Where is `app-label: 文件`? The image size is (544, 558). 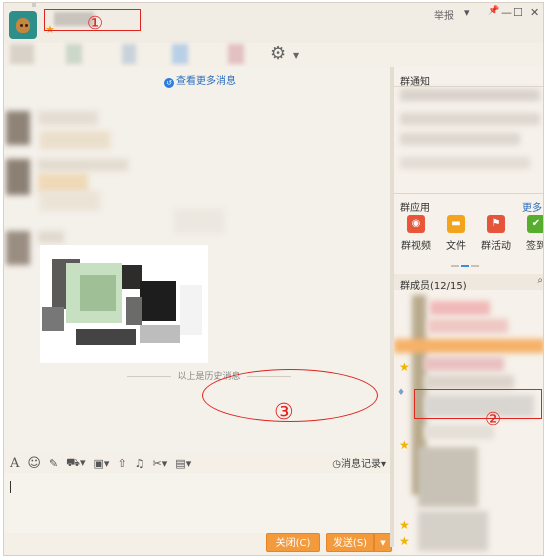 app-label: 文件 is located at coordinates (456, 246).